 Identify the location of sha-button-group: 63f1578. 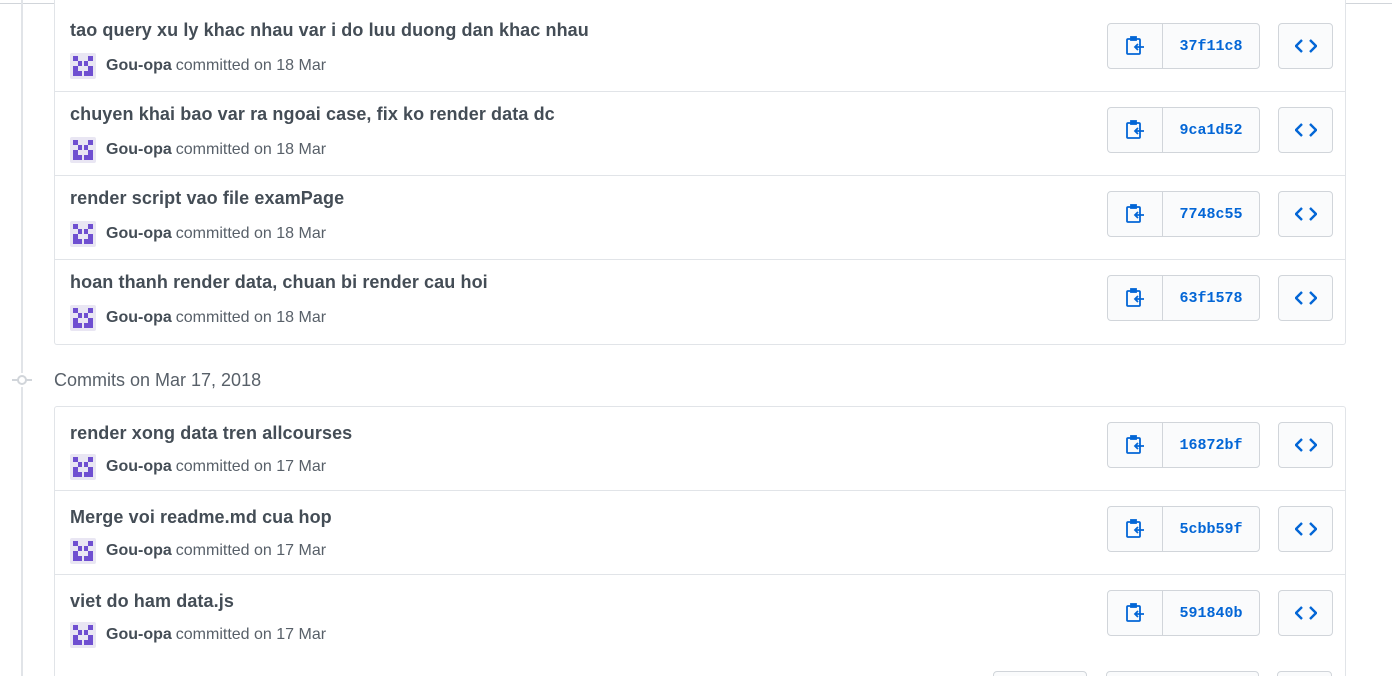
(1183, 298).